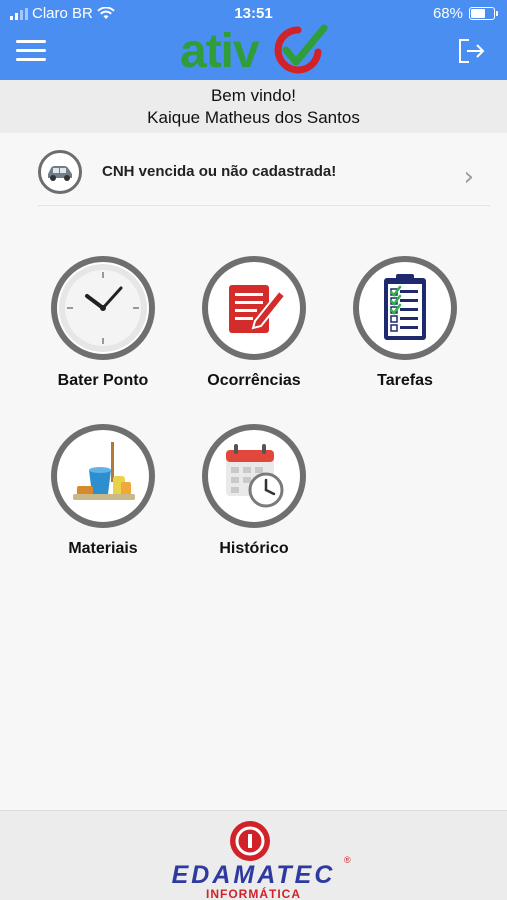  I want to click on hamburger-menu-icon, so click(31, 52).